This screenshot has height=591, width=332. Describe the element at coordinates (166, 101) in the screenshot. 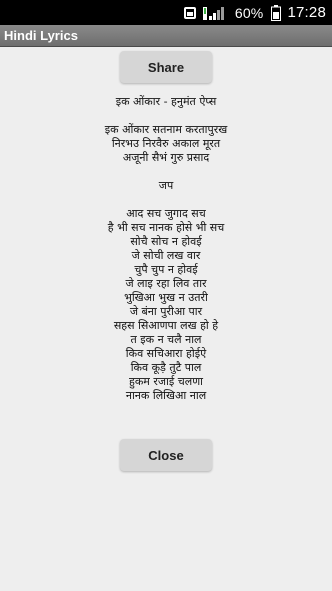

I see `lyrics-heading: इक ओंकार - हनुमंत ऐप्स` at that location.